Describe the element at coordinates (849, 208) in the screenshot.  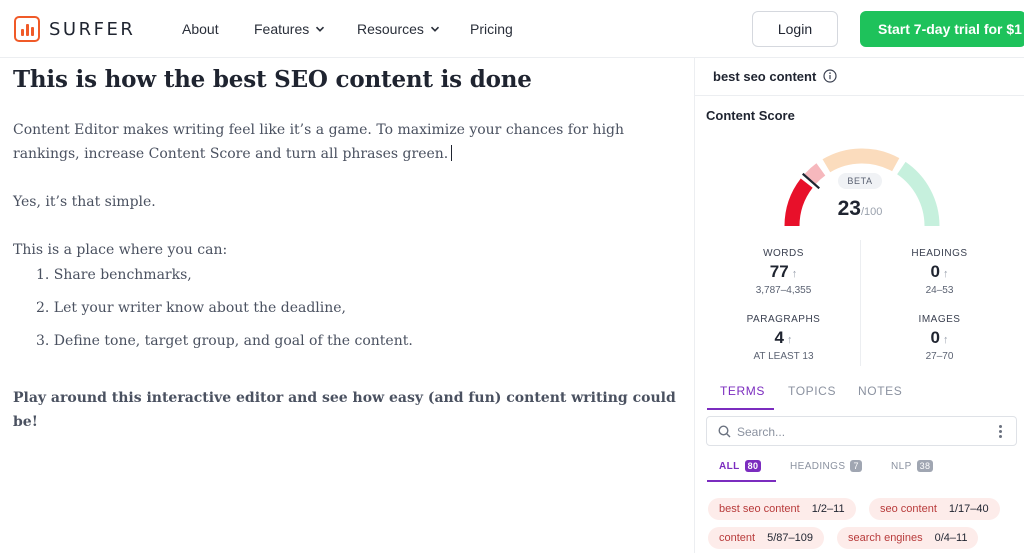
I see `score-number: 23` at that location.